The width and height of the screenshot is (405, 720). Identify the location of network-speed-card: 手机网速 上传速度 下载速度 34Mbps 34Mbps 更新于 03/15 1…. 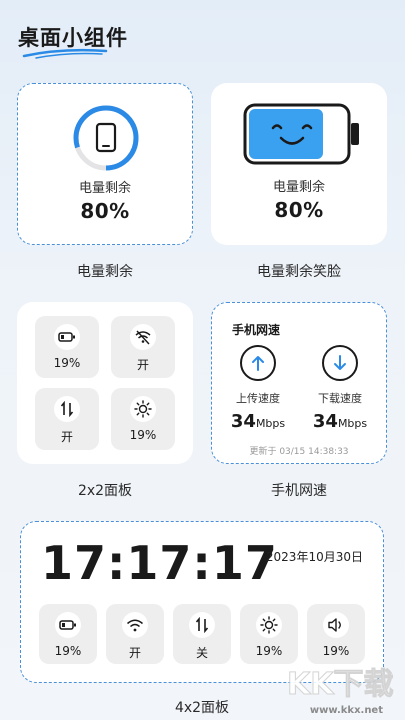
(299, 383).